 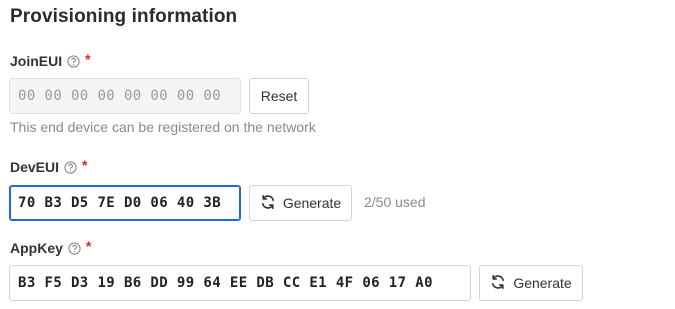 I want to click on dev-eui-input: 70 B3 D5 7E D0 06 40 3B, so click(x=125, y=203).